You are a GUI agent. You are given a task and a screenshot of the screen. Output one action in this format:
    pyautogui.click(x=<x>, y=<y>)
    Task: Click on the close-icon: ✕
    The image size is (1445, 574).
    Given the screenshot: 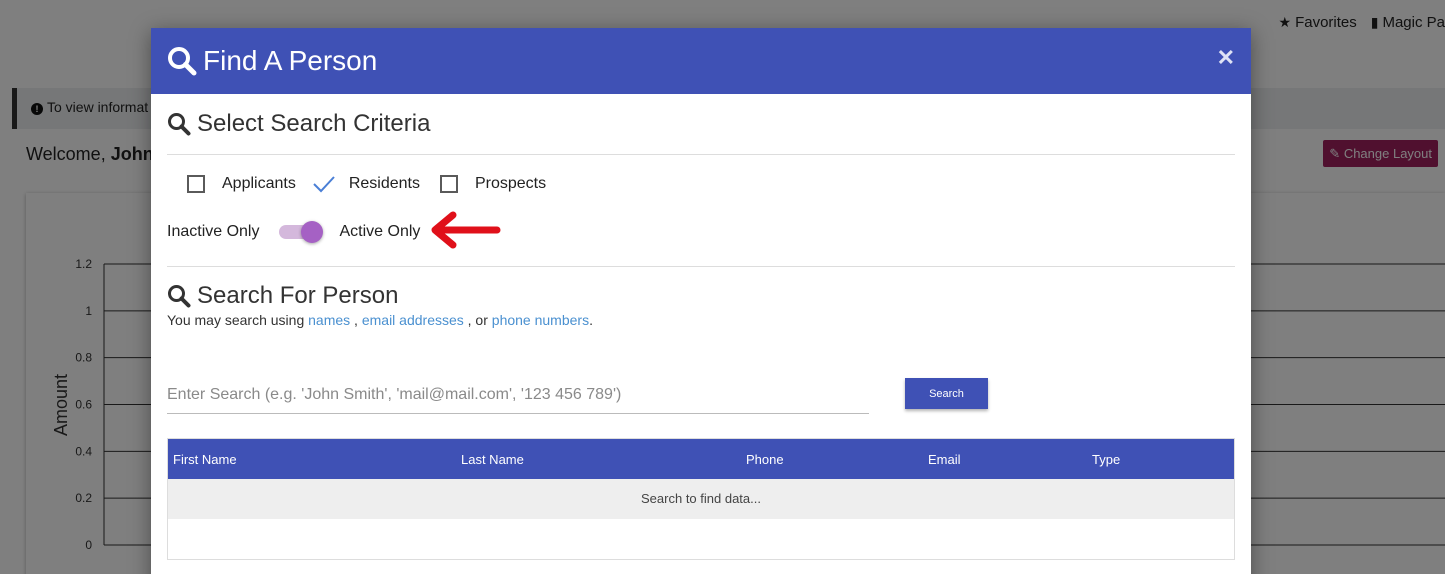 What is the action you would take?
    pyautogui.click(x=1226, y=58)
    